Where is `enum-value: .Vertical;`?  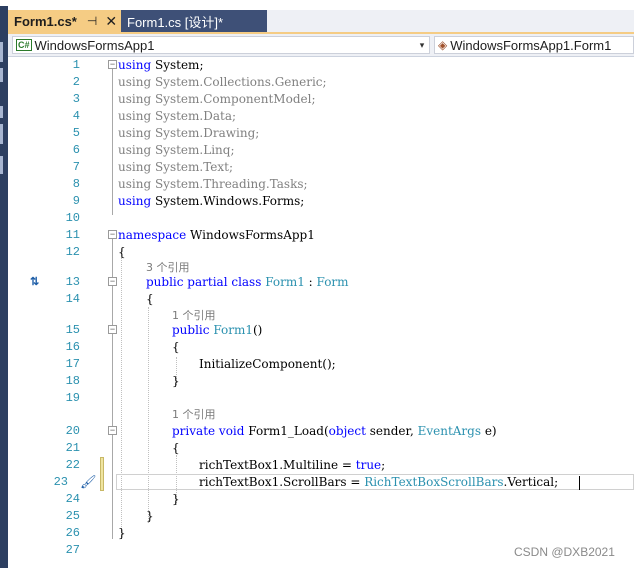 enum-value: .Vertical; is located at coordinates (531, 482).